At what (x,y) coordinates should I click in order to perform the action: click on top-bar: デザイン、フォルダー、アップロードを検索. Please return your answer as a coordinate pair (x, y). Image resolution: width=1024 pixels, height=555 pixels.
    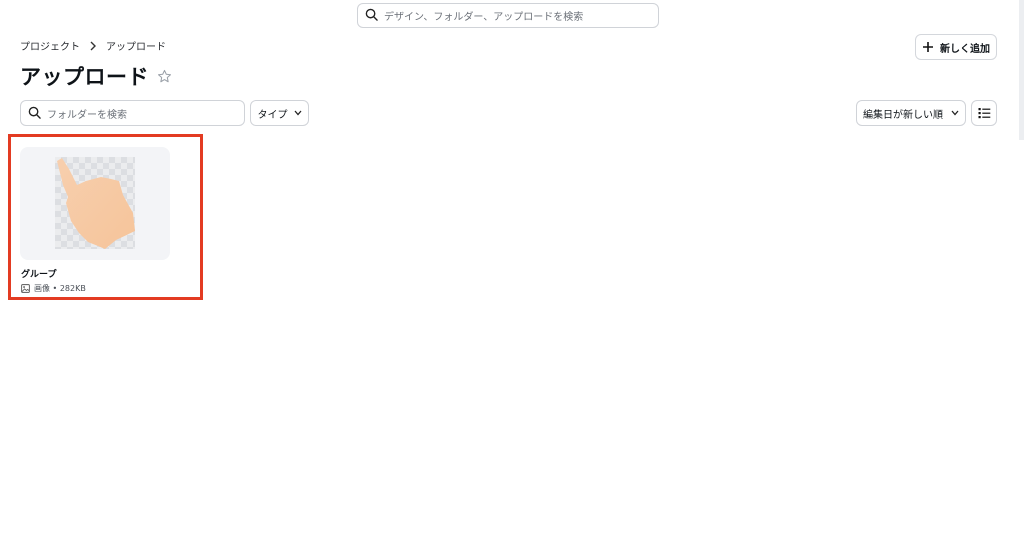
    Looking at the image, I should click on (510, 17).